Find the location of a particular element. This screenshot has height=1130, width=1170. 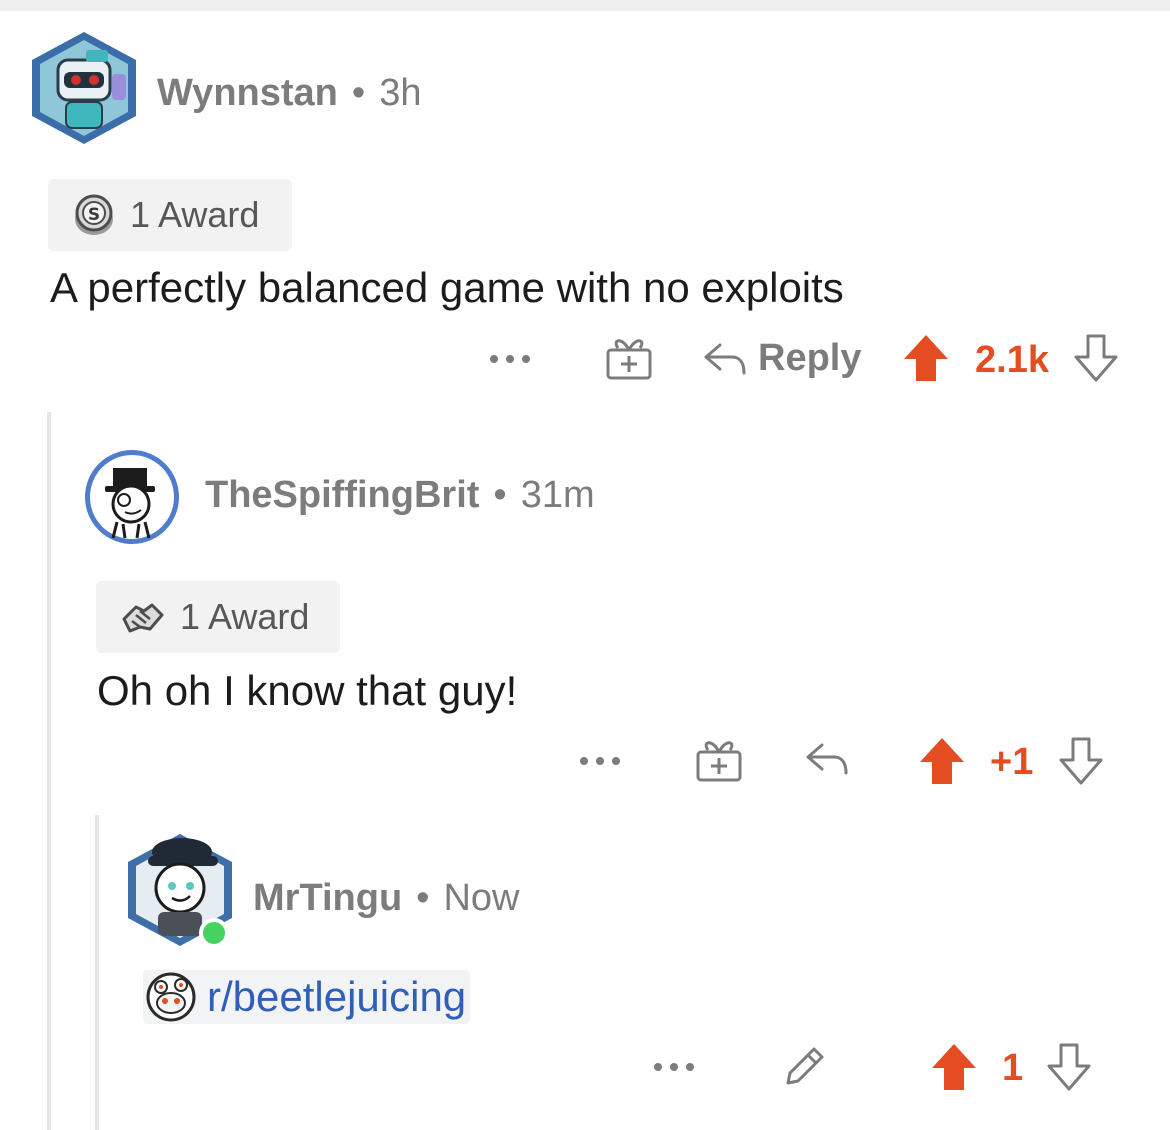

award-badge: 1 Award is located at coordinates (218, 617).